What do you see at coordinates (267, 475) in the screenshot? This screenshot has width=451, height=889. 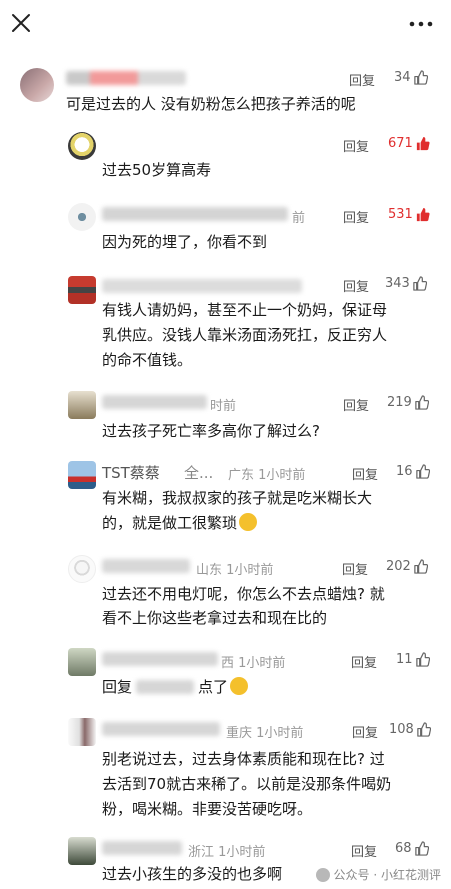 I see `comment-time: 广东 1小时前` at bounding box center [267, 475].